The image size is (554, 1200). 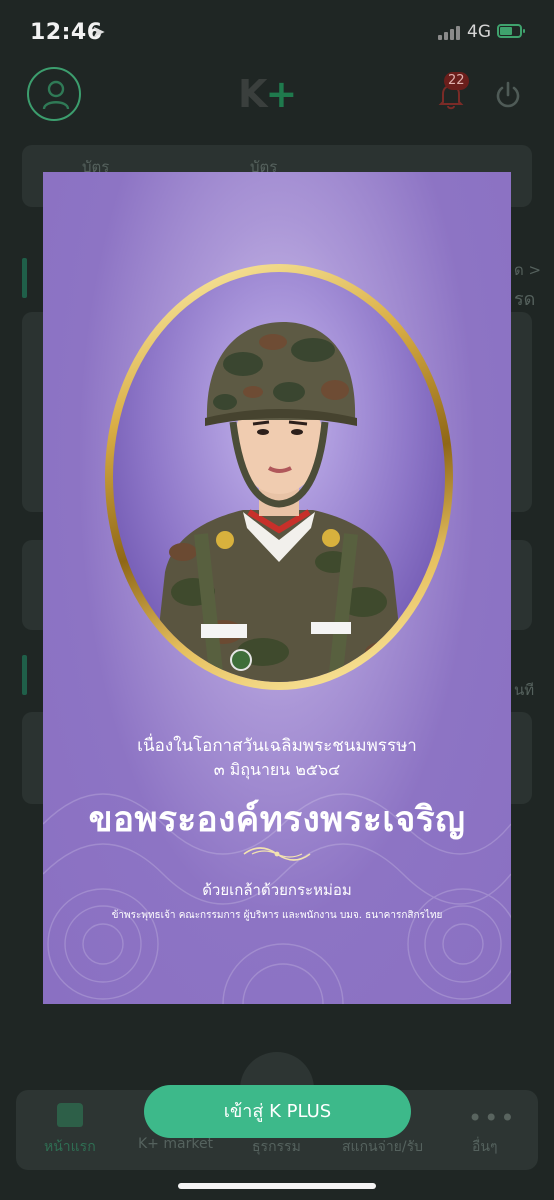 I want to click on see-more-link: ด >, so click(x=527, y=270).